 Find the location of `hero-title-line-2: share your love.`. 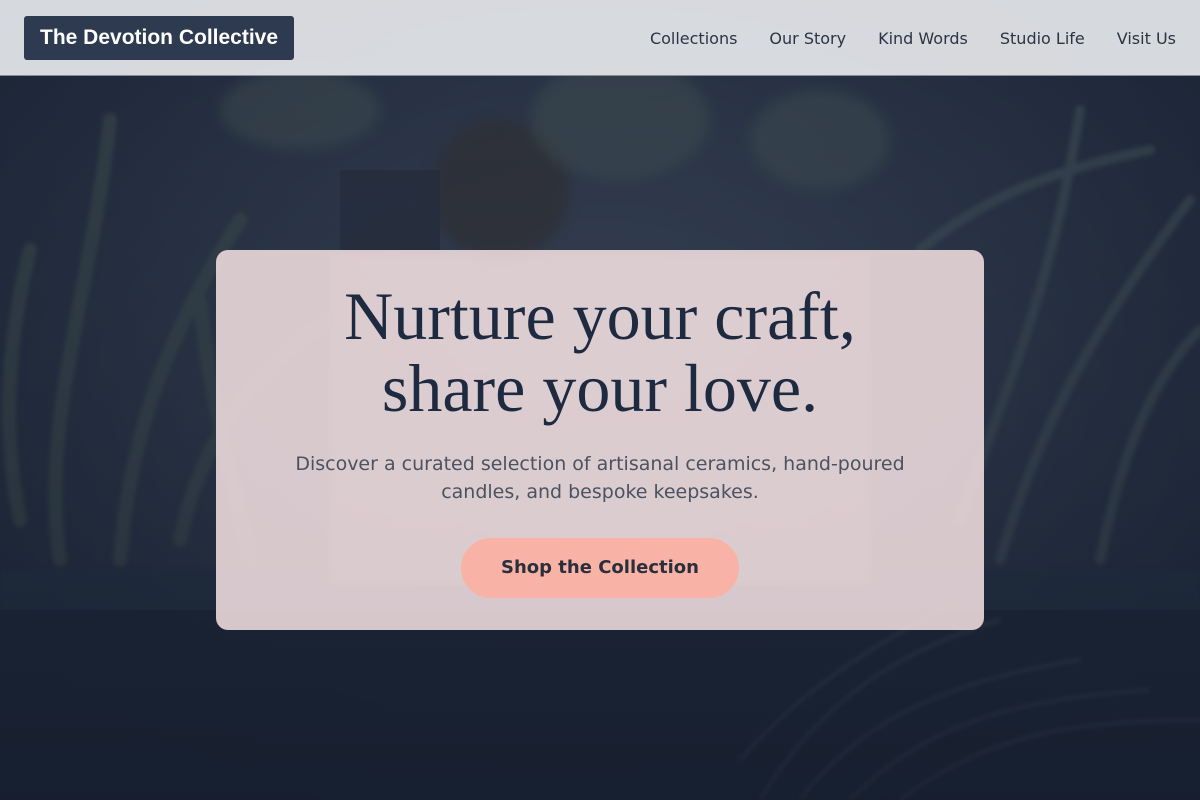

hero-title-line-2: share your love. is located at coordinates (600, 388).